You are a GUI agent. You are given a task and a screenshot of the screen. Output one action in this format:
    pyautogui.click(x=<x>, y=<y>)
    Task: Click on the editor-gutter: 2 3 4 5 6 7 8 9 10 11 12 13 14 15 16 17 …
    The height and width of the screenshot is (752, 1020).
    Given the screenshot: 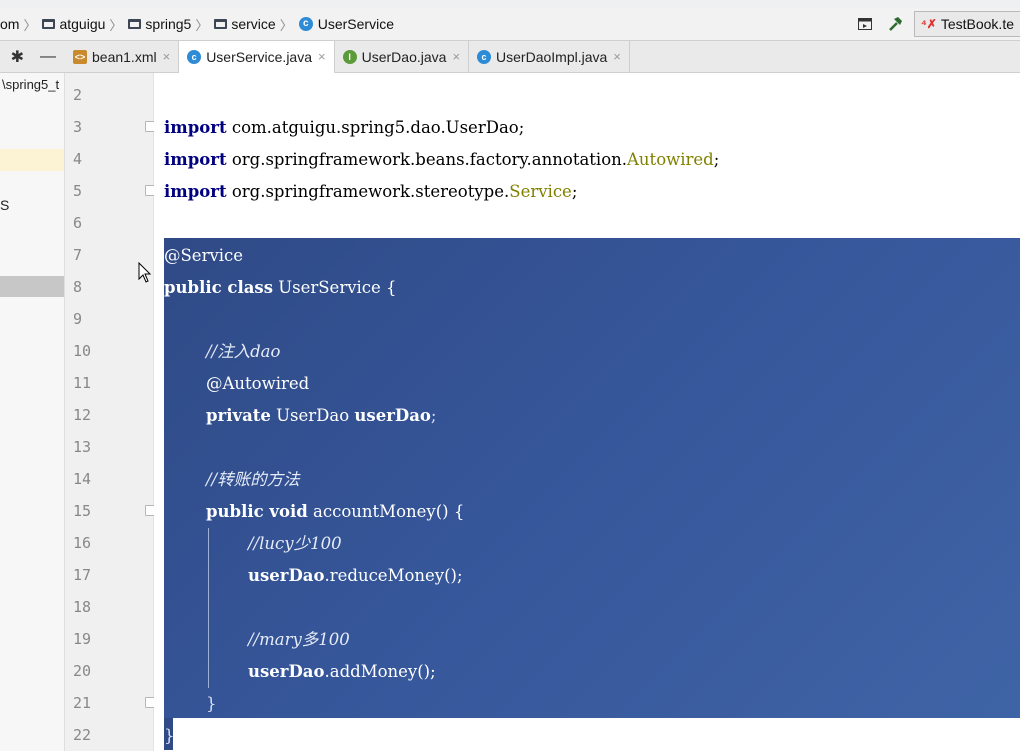 What is the action you would take?
    pyautogui.click(x=110, y=412)
    